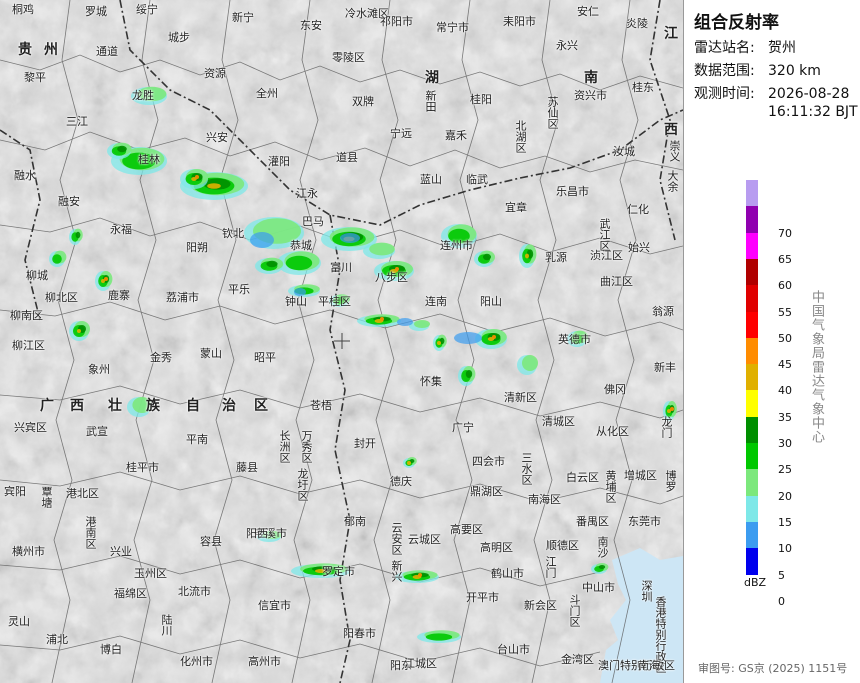 This screenshot has width=860, height=683. I want to click on place-label: 广宁, so click(463, 427).